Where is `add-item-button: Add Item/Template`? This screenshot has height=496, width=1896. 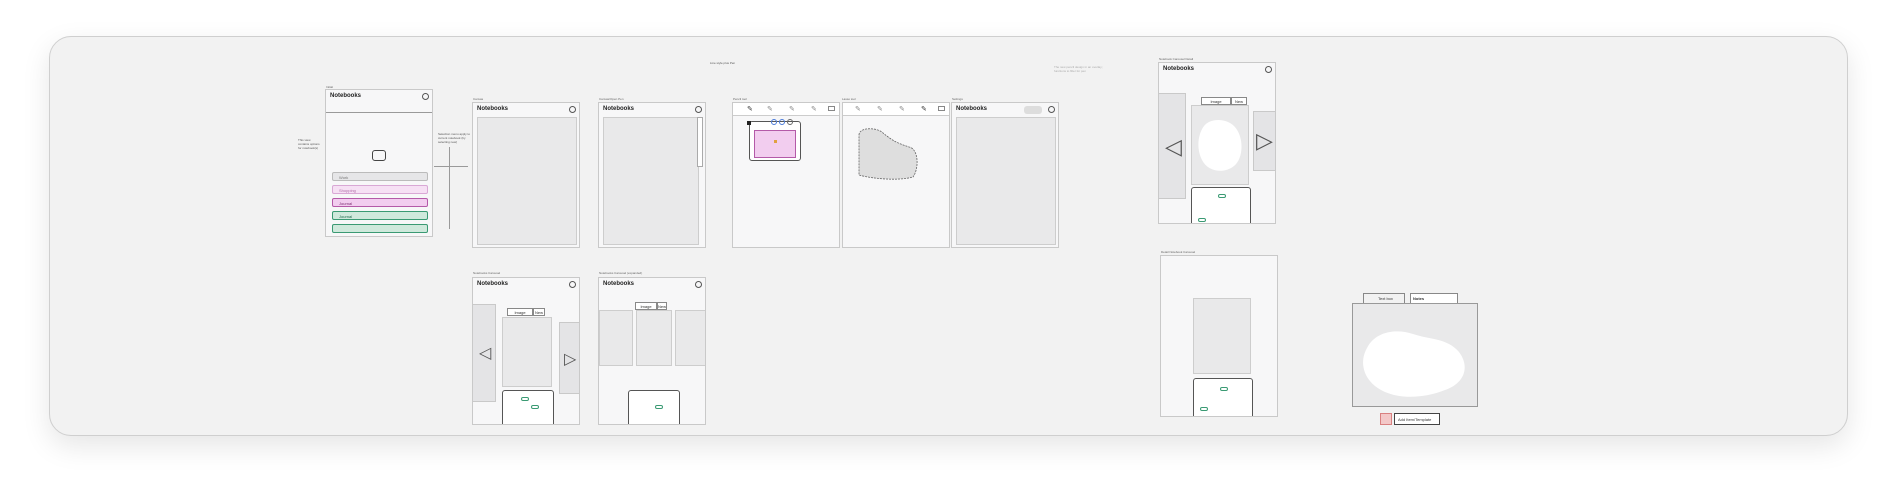 add-item-button: Add Item/Template is located at coordinates (1417, 419).